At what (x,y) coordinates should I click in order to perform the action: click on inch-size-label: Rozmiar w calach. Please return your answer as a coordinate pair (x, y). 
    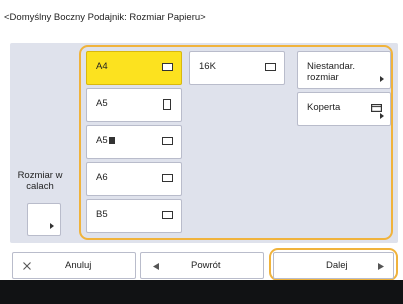
    Looking at the image, I should click on (40, 181).